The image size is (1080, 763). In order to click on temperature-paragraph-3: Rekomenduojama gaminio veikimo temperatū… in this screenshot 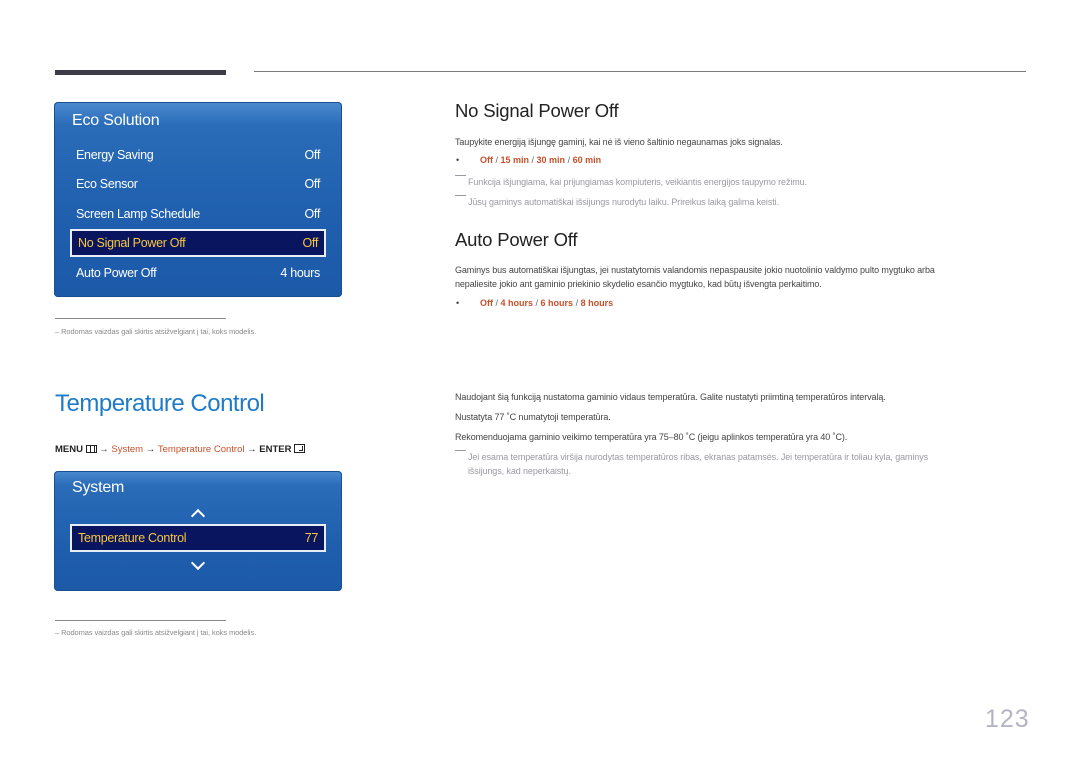, I will do `click(651, 437)`.